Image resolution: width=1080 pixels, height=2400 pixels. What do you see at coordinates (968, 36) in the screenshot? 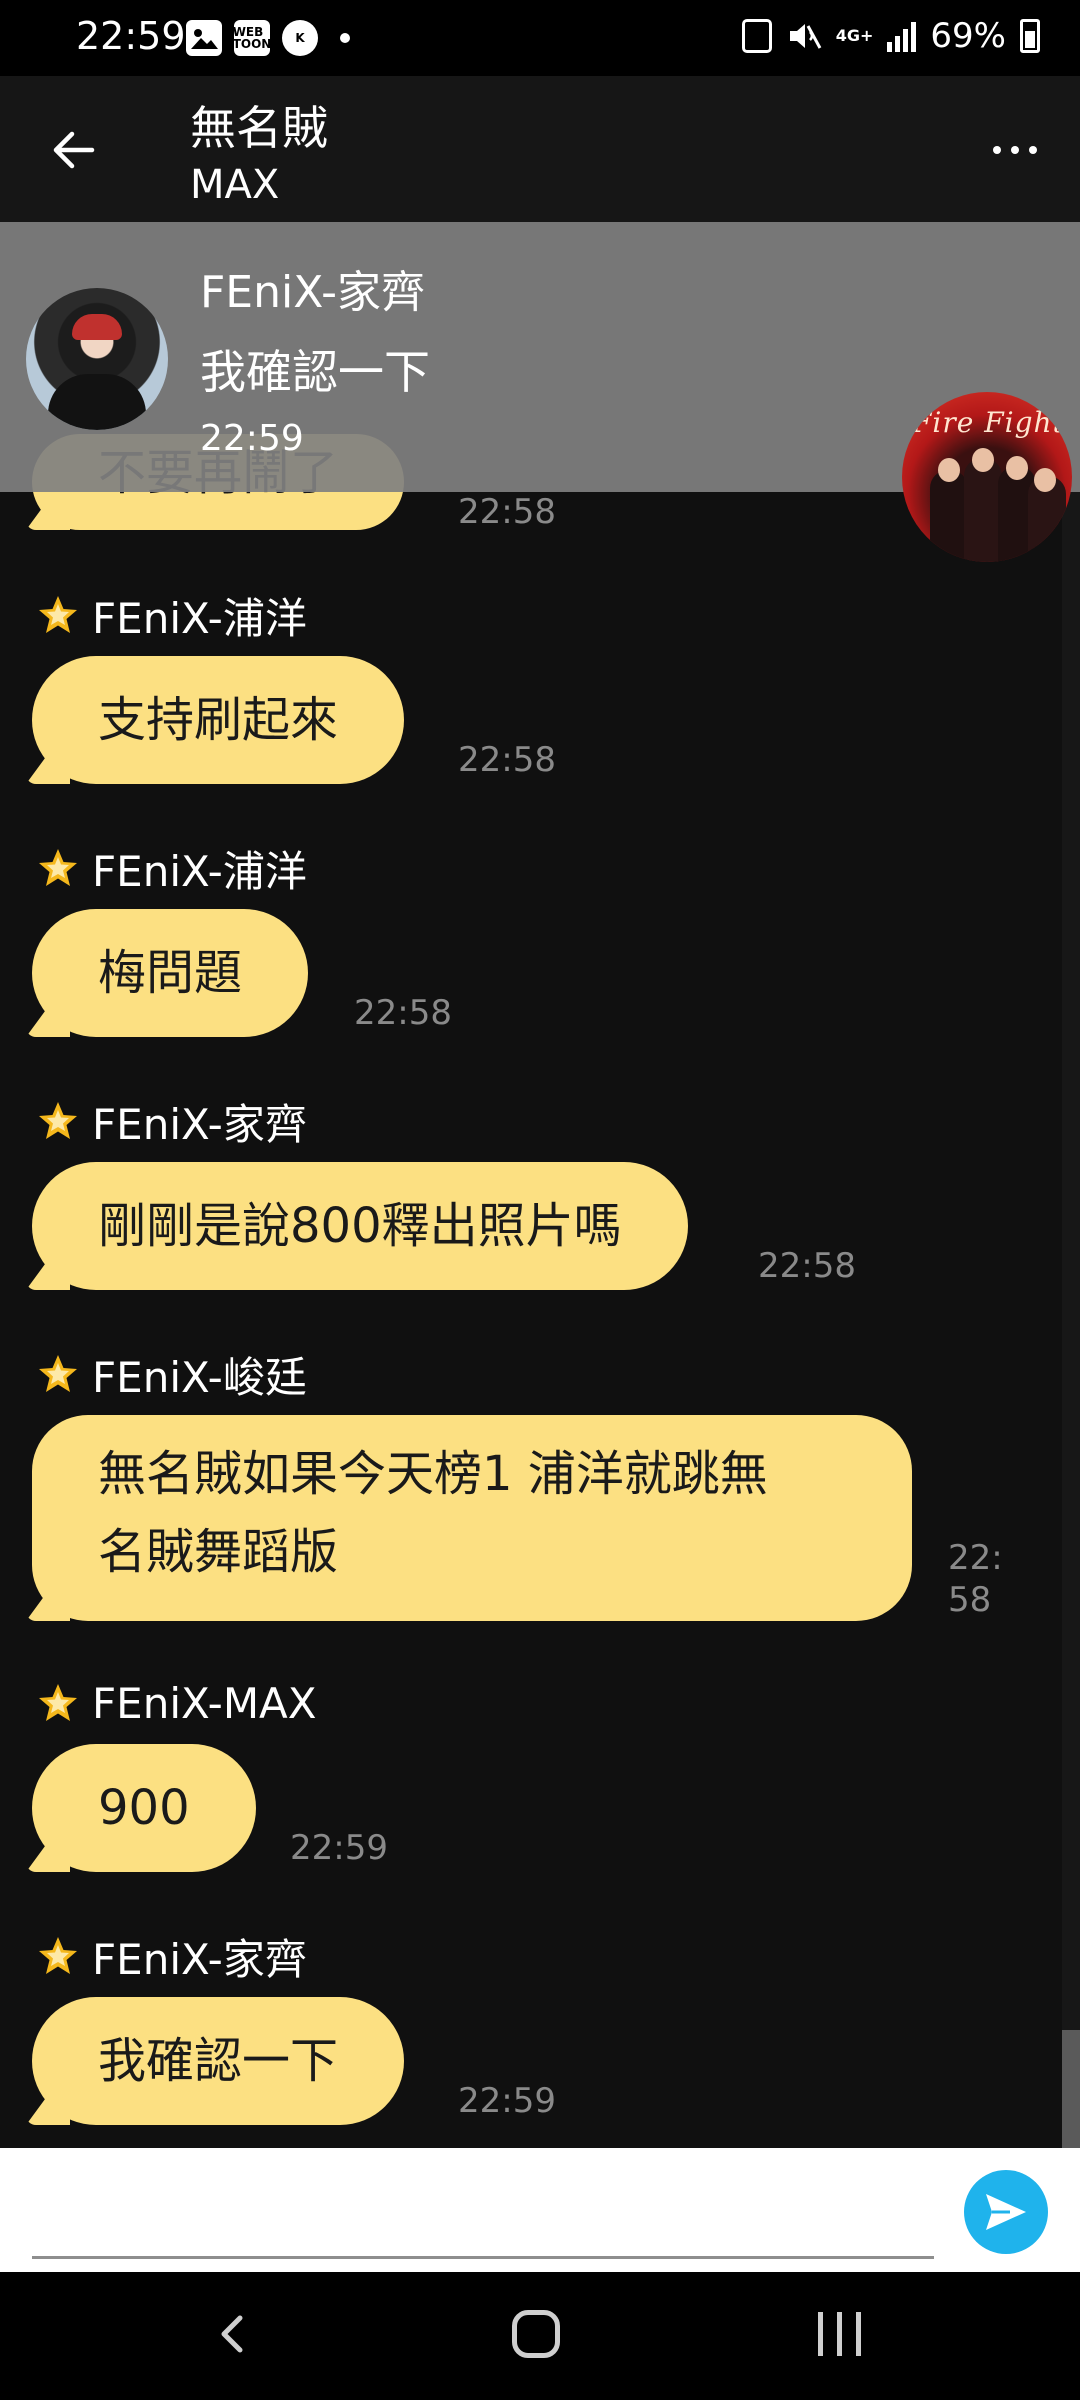
I see `battery-percent: 69%` at bounding box center [968, 36].